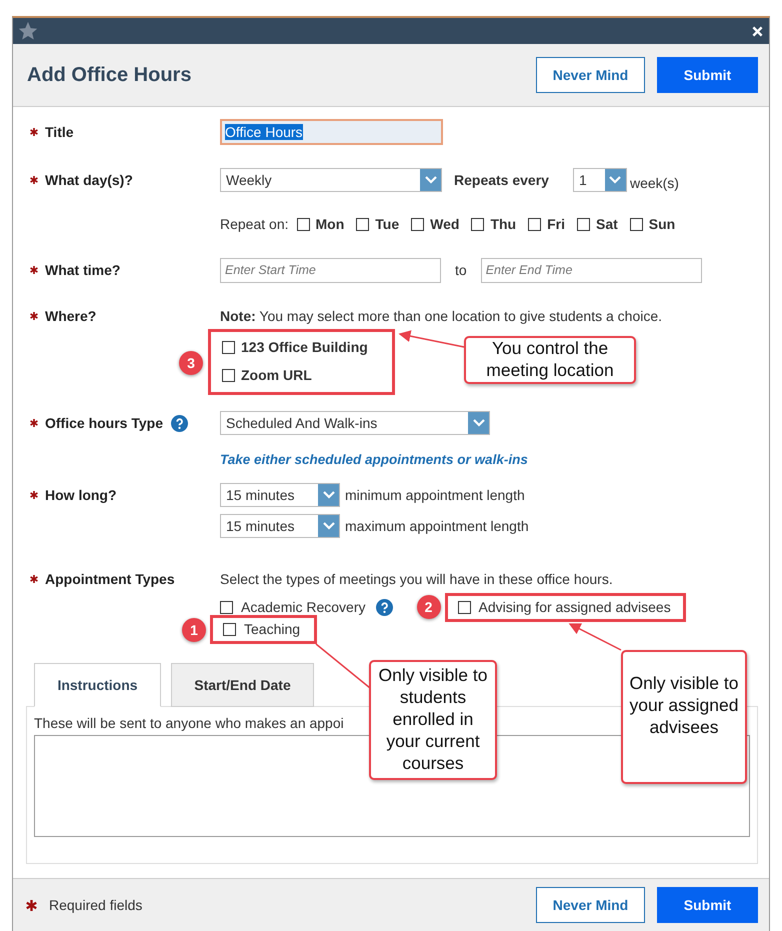  I want to click on field-label: What day(s)?, so click(89, 180).